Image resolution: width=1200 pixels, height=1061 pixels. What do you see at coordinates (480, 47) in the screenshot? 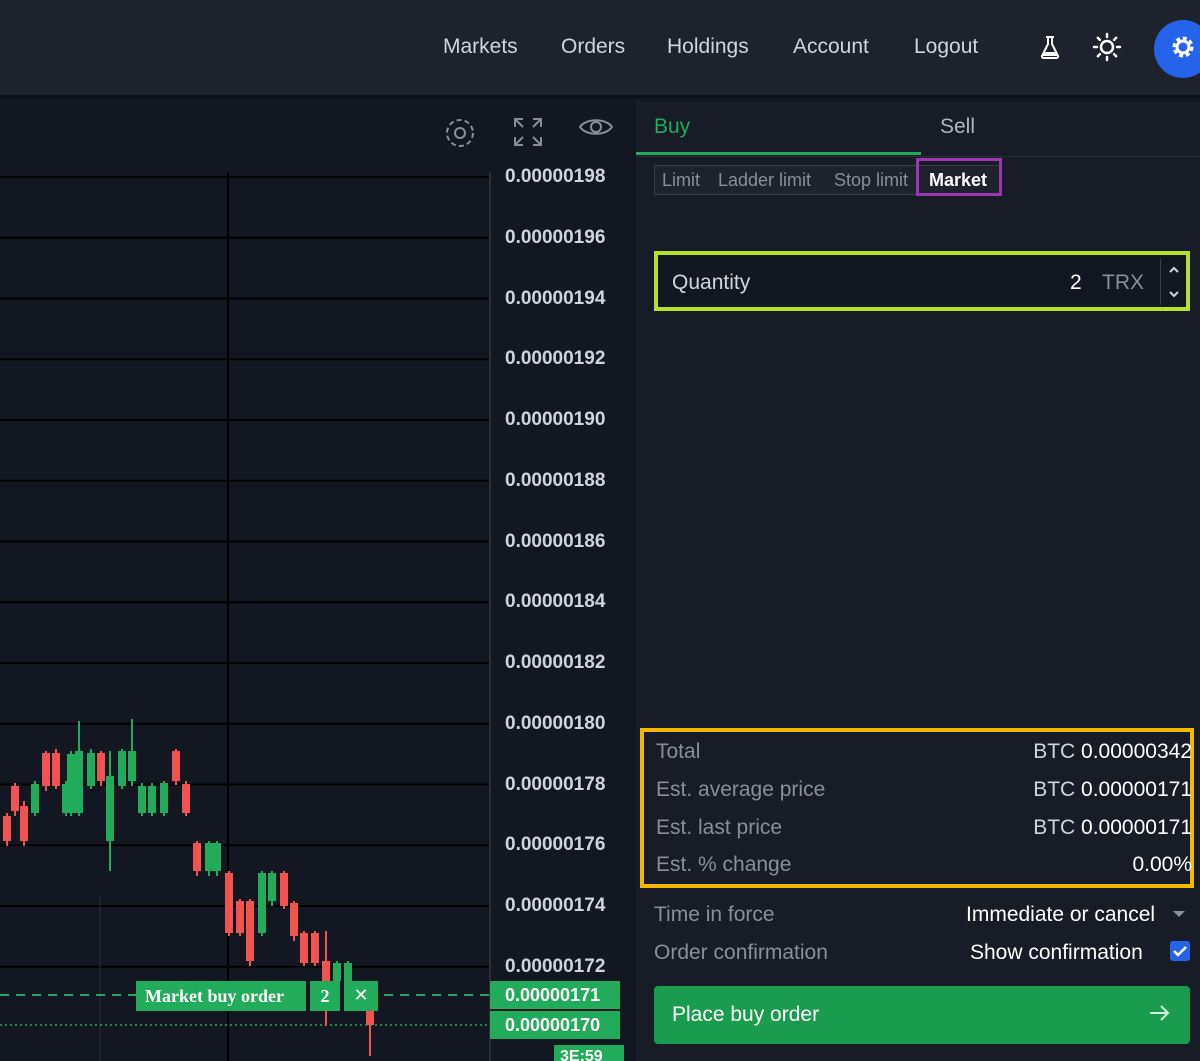
I see `nav-markets: Markets` at bounding box center [480, 47].